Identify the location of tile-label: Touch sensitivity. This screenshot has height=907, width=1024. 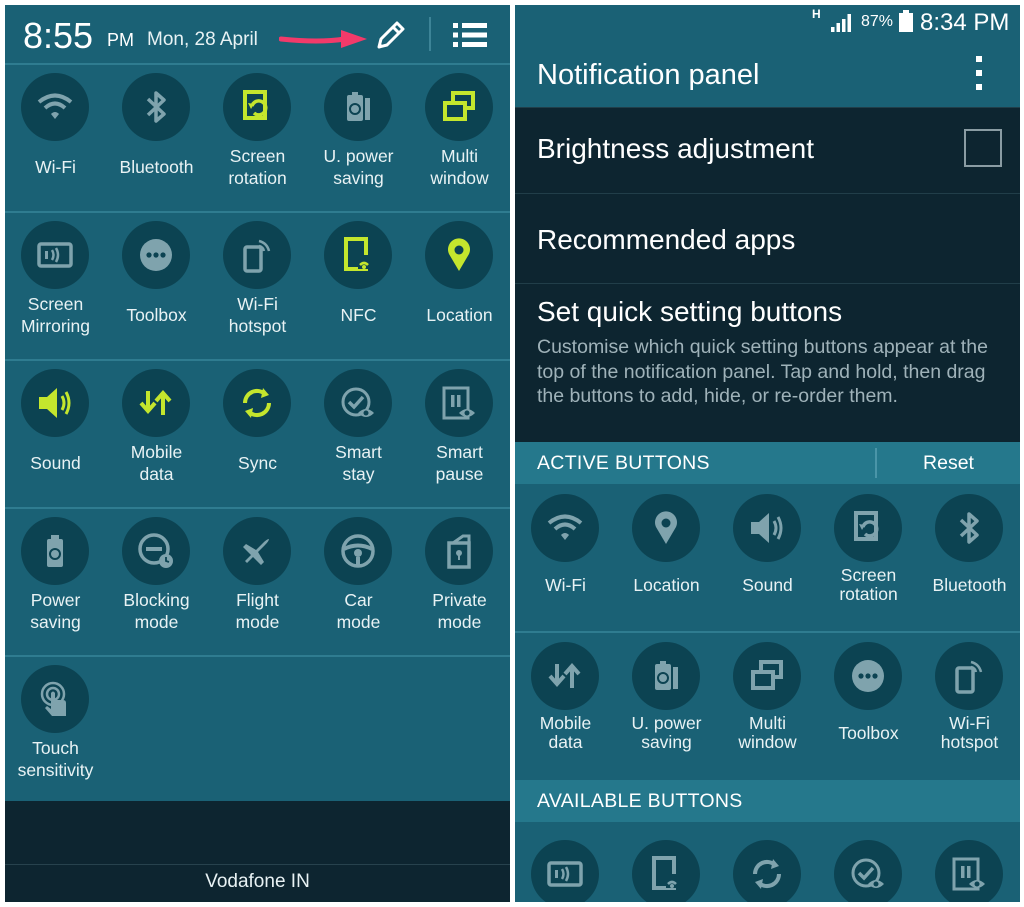
(55, 759).